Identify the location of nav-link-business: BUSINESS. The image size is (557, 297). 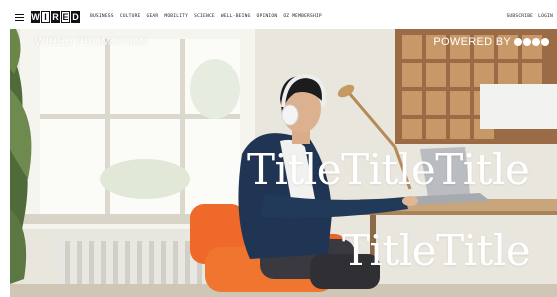
(102, 17).